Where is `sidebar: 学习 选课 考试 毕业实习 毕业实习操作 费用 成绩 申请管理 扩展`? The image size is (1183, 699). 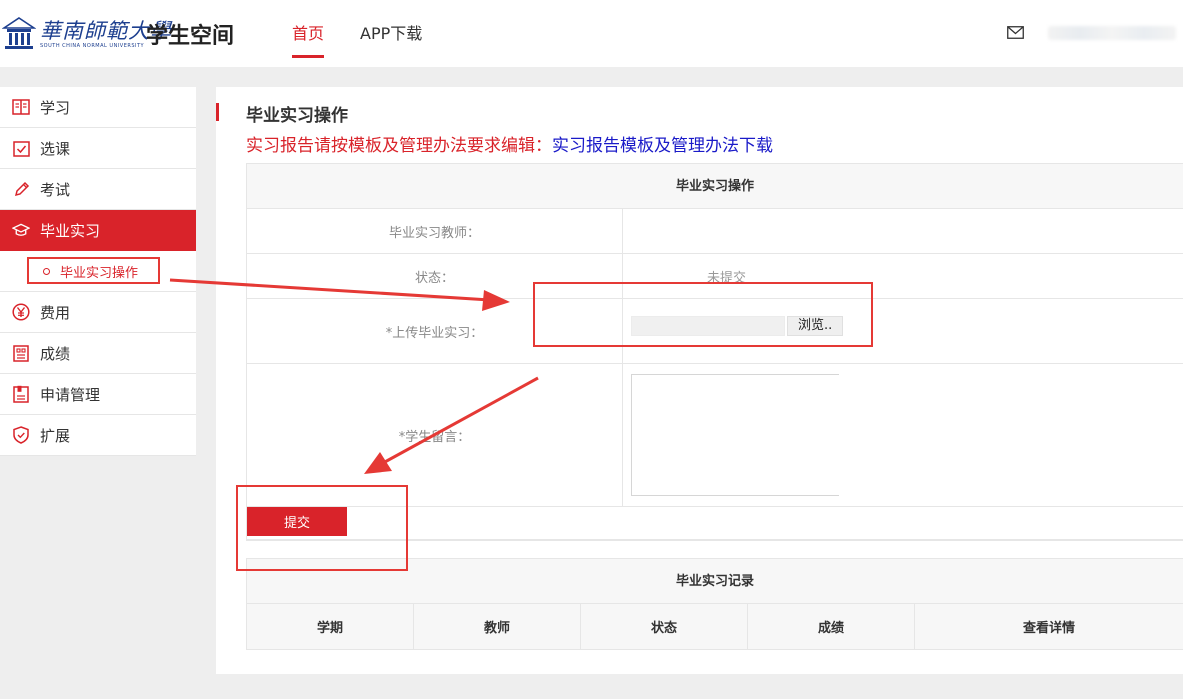 sidebar: 学习 选课 考试 毕业实习 毕业实习操作 费用 成绩 申请管理 扩展 is located at coordinates (98, 271).